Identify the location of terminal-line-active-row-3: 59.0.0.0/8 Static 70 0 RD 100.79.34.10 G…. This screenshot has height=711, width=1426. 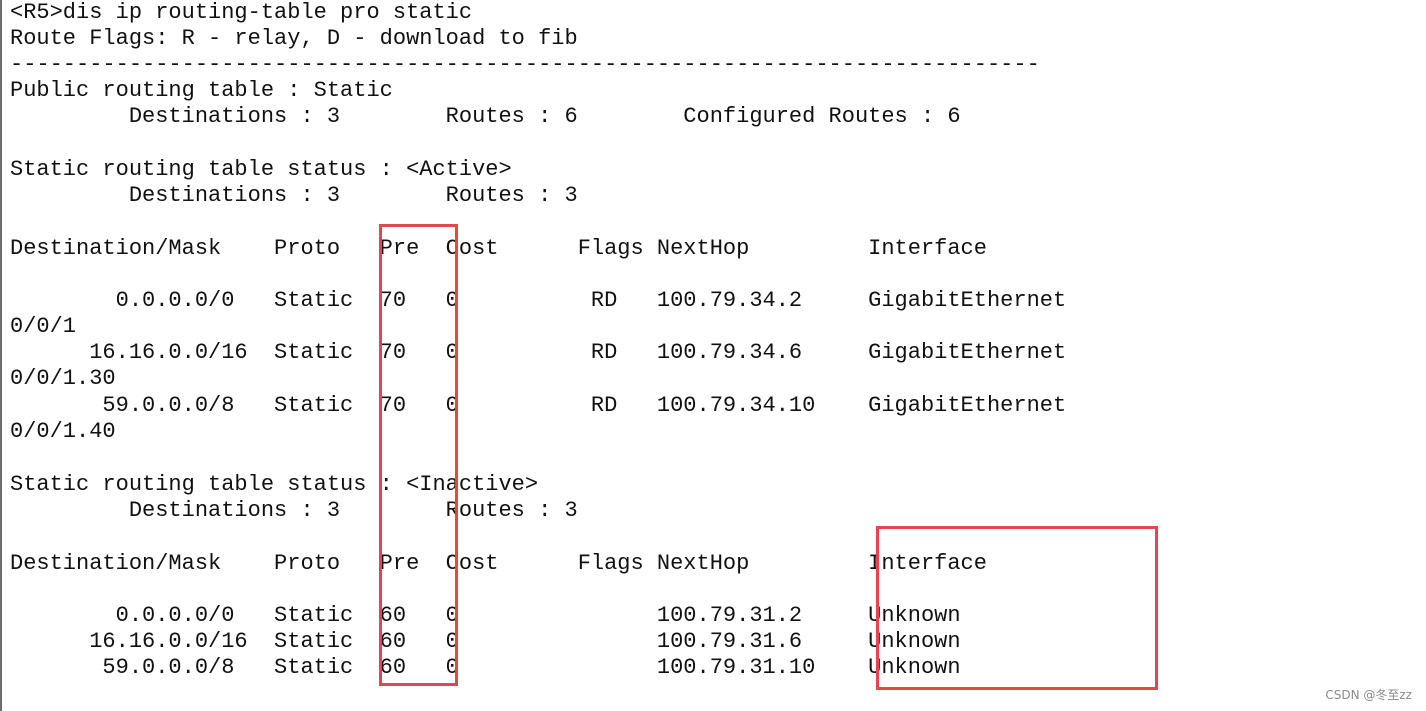
(538, 405).